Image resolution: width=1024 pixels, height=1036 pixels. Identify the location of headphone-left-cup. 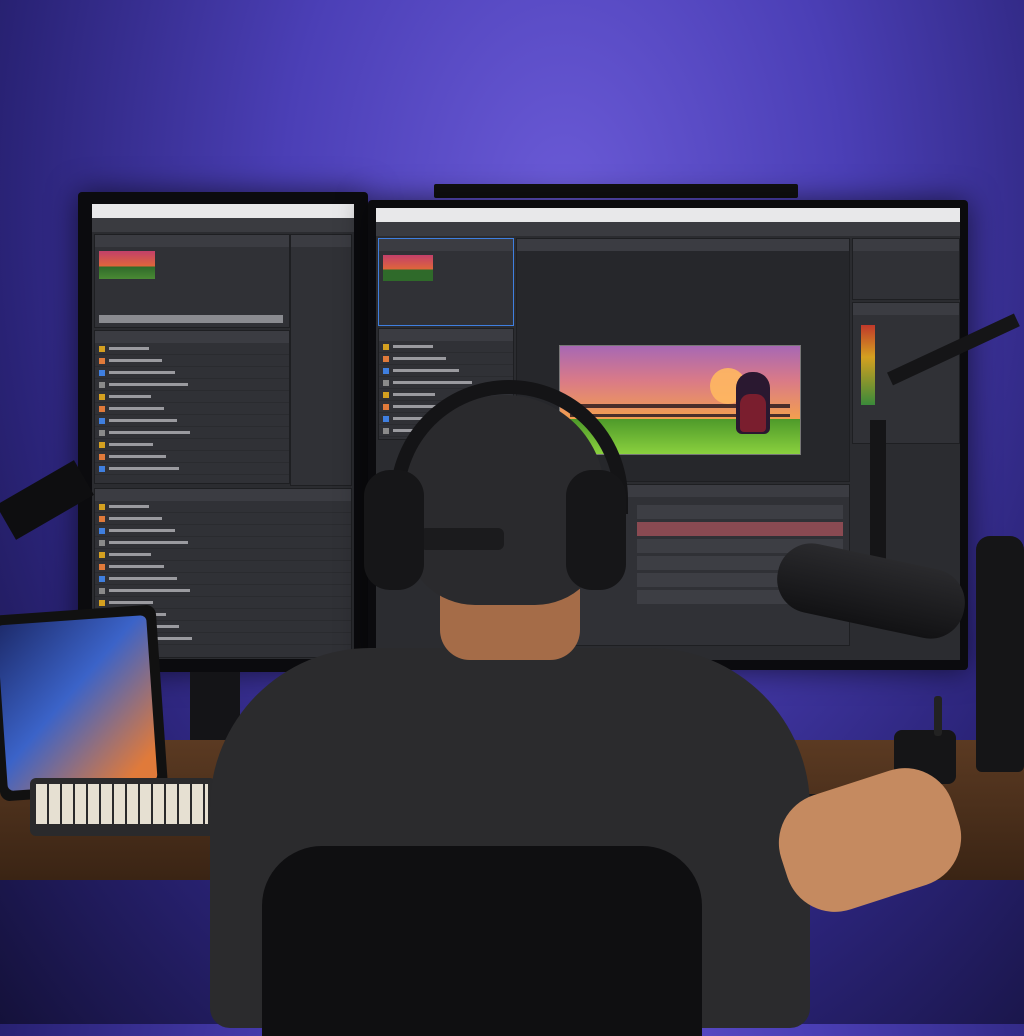
(394, 530).